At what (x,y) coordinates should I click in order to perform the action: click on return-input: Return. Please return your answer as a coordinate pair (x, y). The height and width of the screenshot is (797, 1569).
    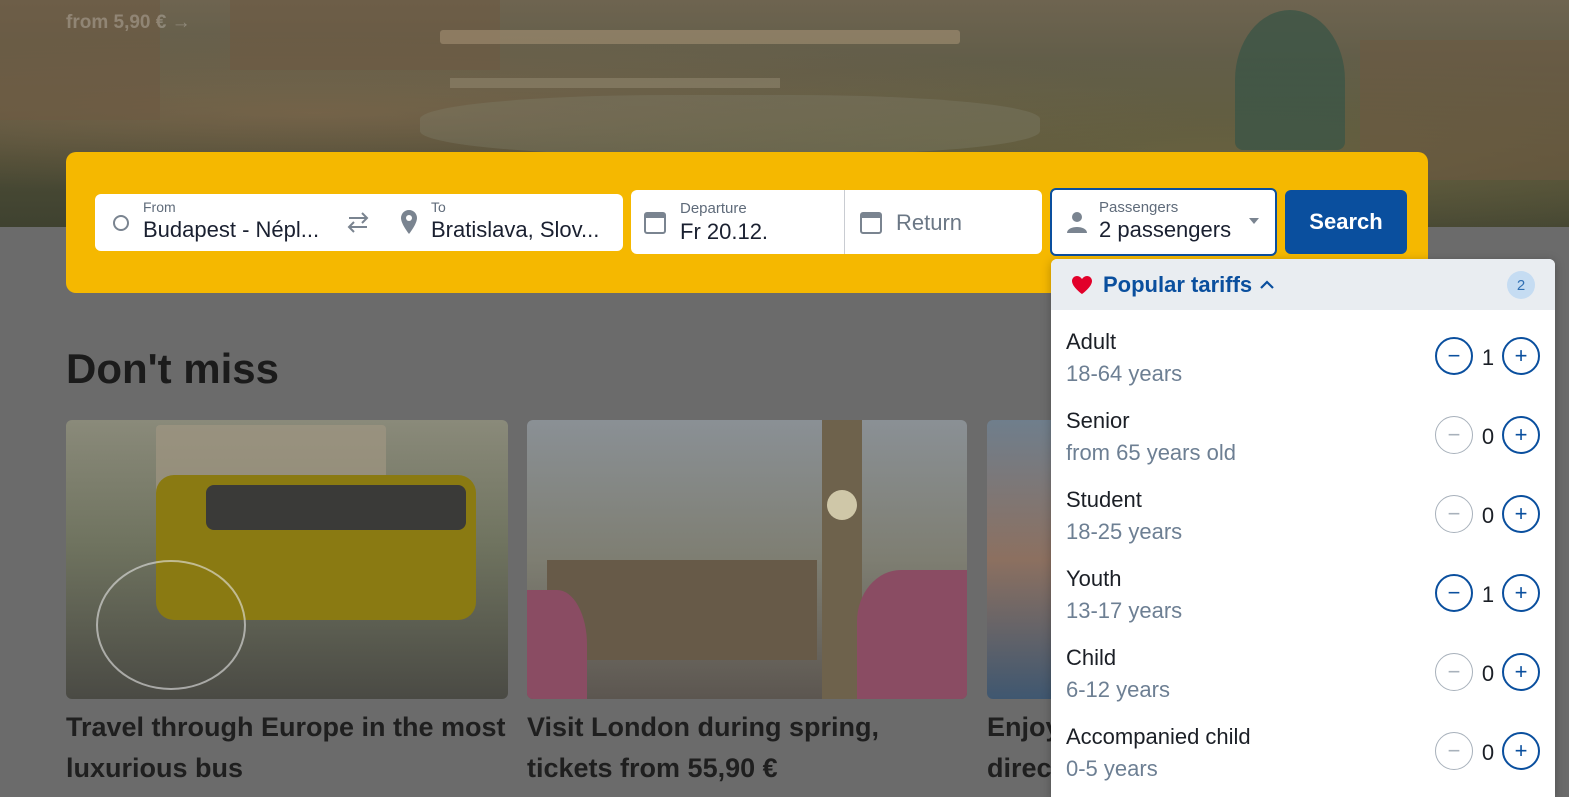
    Looking at the image, I should click on (929, 223).